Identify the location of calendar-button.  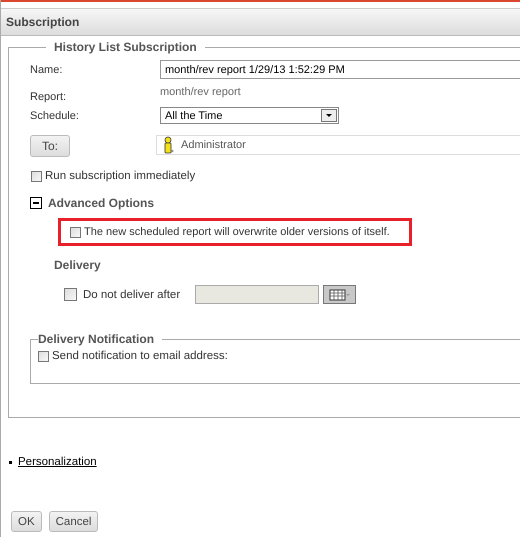
(339, 294).